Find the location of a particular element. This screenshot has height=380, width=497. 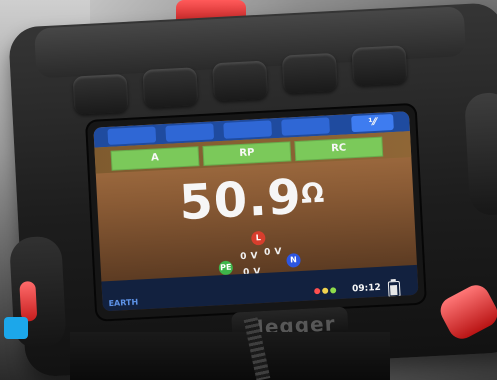

battery-icon is located at coordinates (394, 289).